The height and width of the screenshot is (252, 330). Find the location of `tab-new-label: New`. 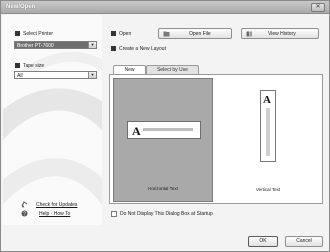

tab-new-label: New is located at coordinates (129, 70).